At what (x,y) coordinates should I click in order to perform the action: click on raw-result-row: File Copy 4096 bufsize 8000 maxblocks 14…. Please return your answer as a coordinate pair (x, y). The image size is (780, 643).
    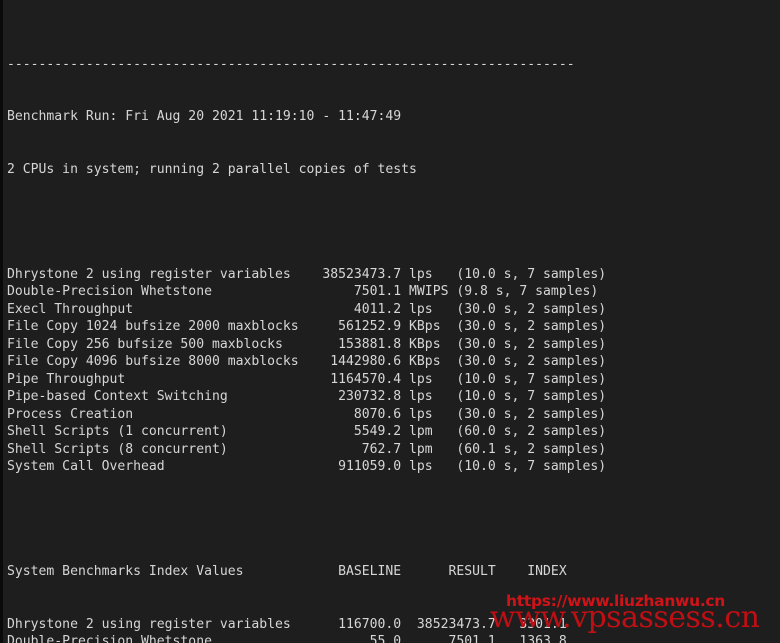
    Looking at the image, I should click on (307, 361).